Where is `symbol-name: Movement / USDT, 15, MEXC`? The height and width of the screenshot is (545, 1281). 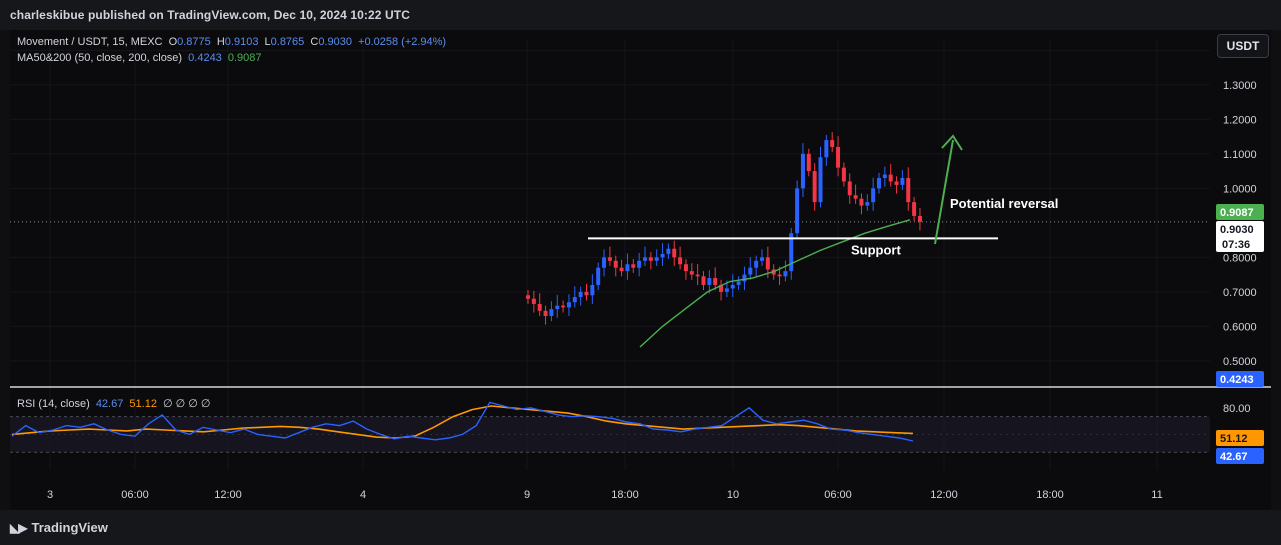 symbol-name: Movement / USDT, 15, MEXC is located at coordinates (90, 42).